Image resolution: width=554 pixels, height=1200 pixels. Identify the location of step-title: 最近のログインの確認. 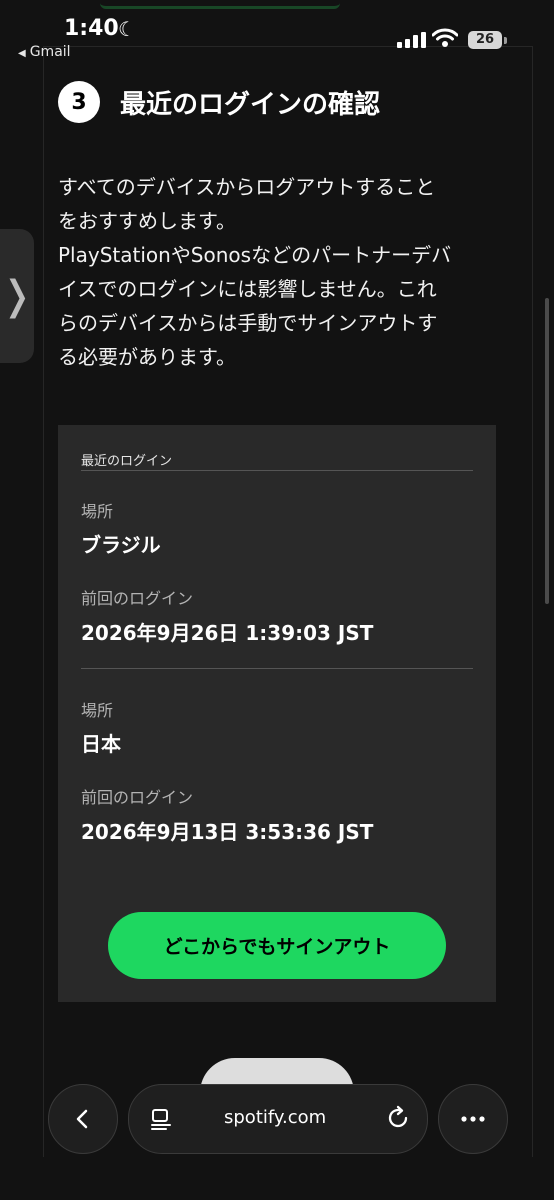
(250, 104).